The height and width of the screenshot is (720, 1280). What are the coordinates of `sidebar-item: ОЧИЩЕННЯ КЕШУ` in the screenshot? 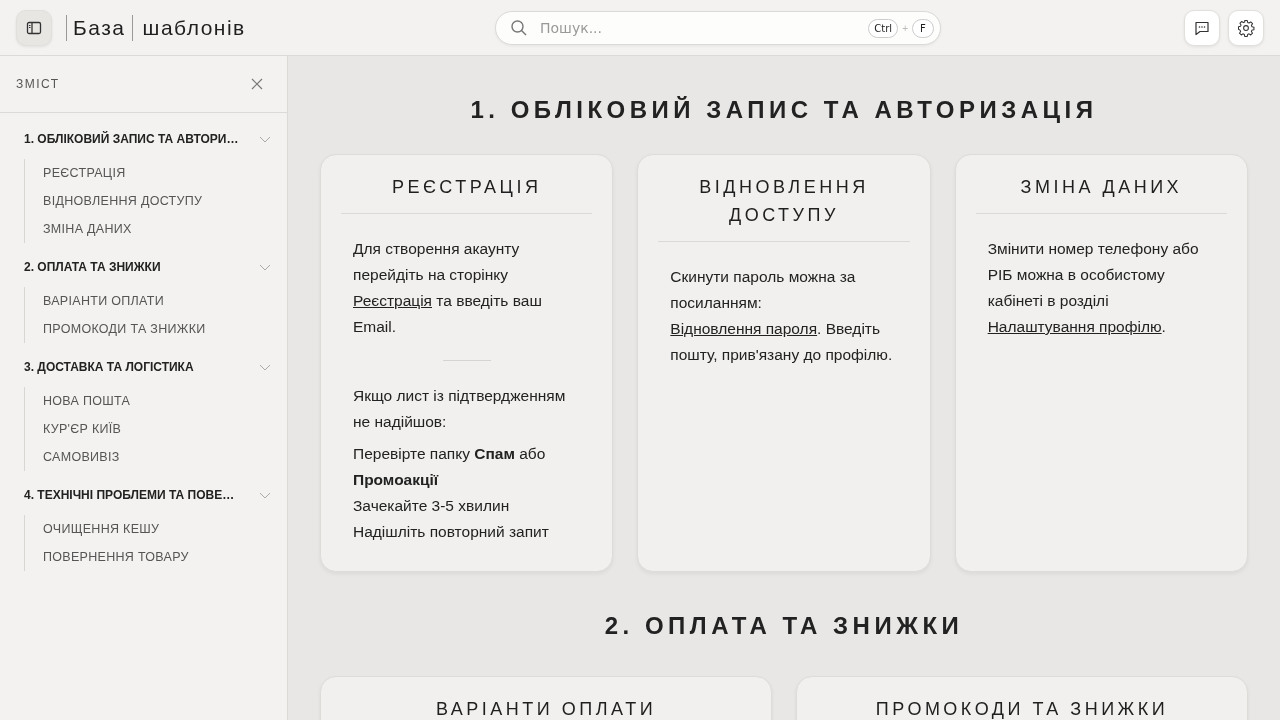 It's located at (148, 529).